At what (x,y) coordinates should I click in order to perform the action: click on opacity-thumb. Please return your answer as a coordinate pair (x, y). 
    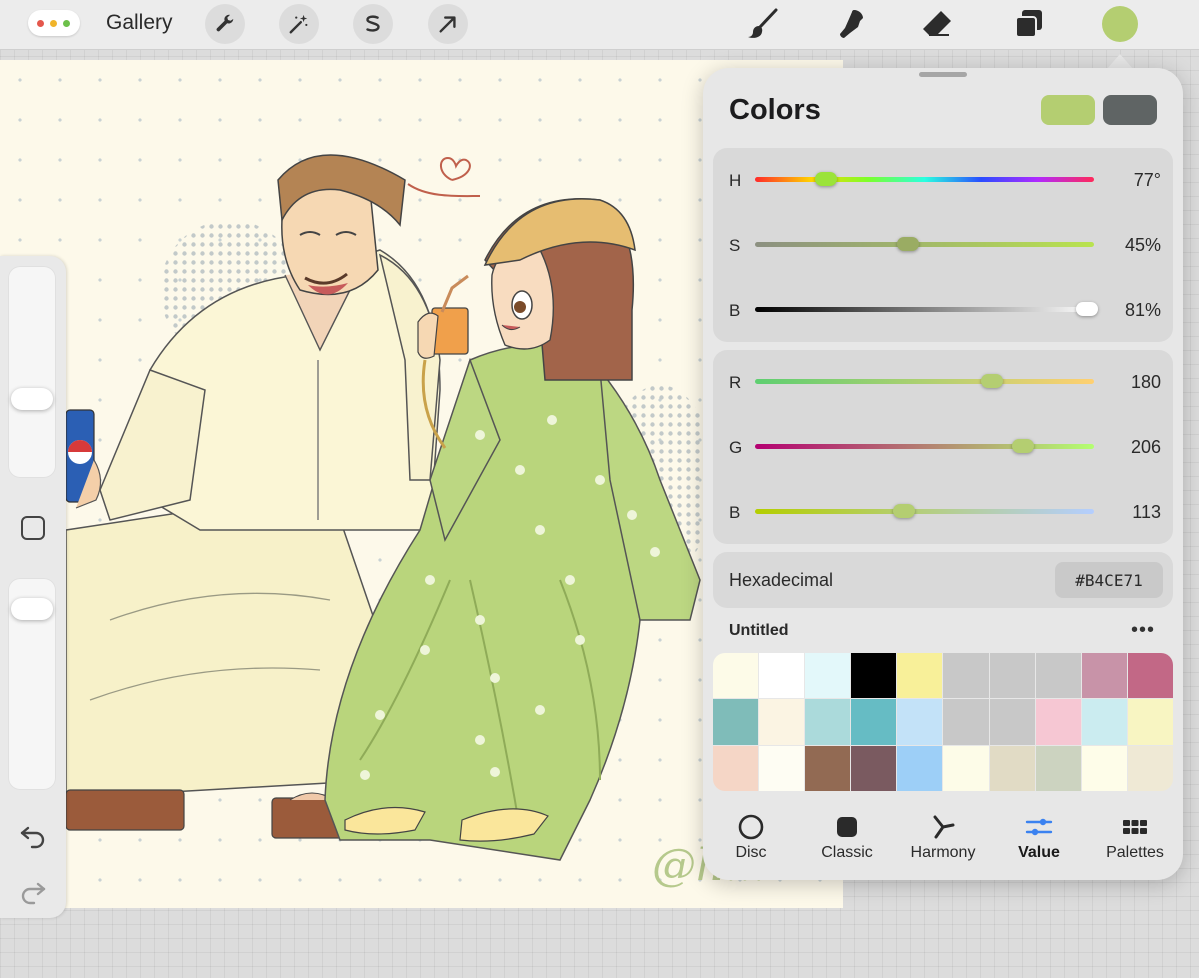
    Looking at the image, I should click on (32, 609).